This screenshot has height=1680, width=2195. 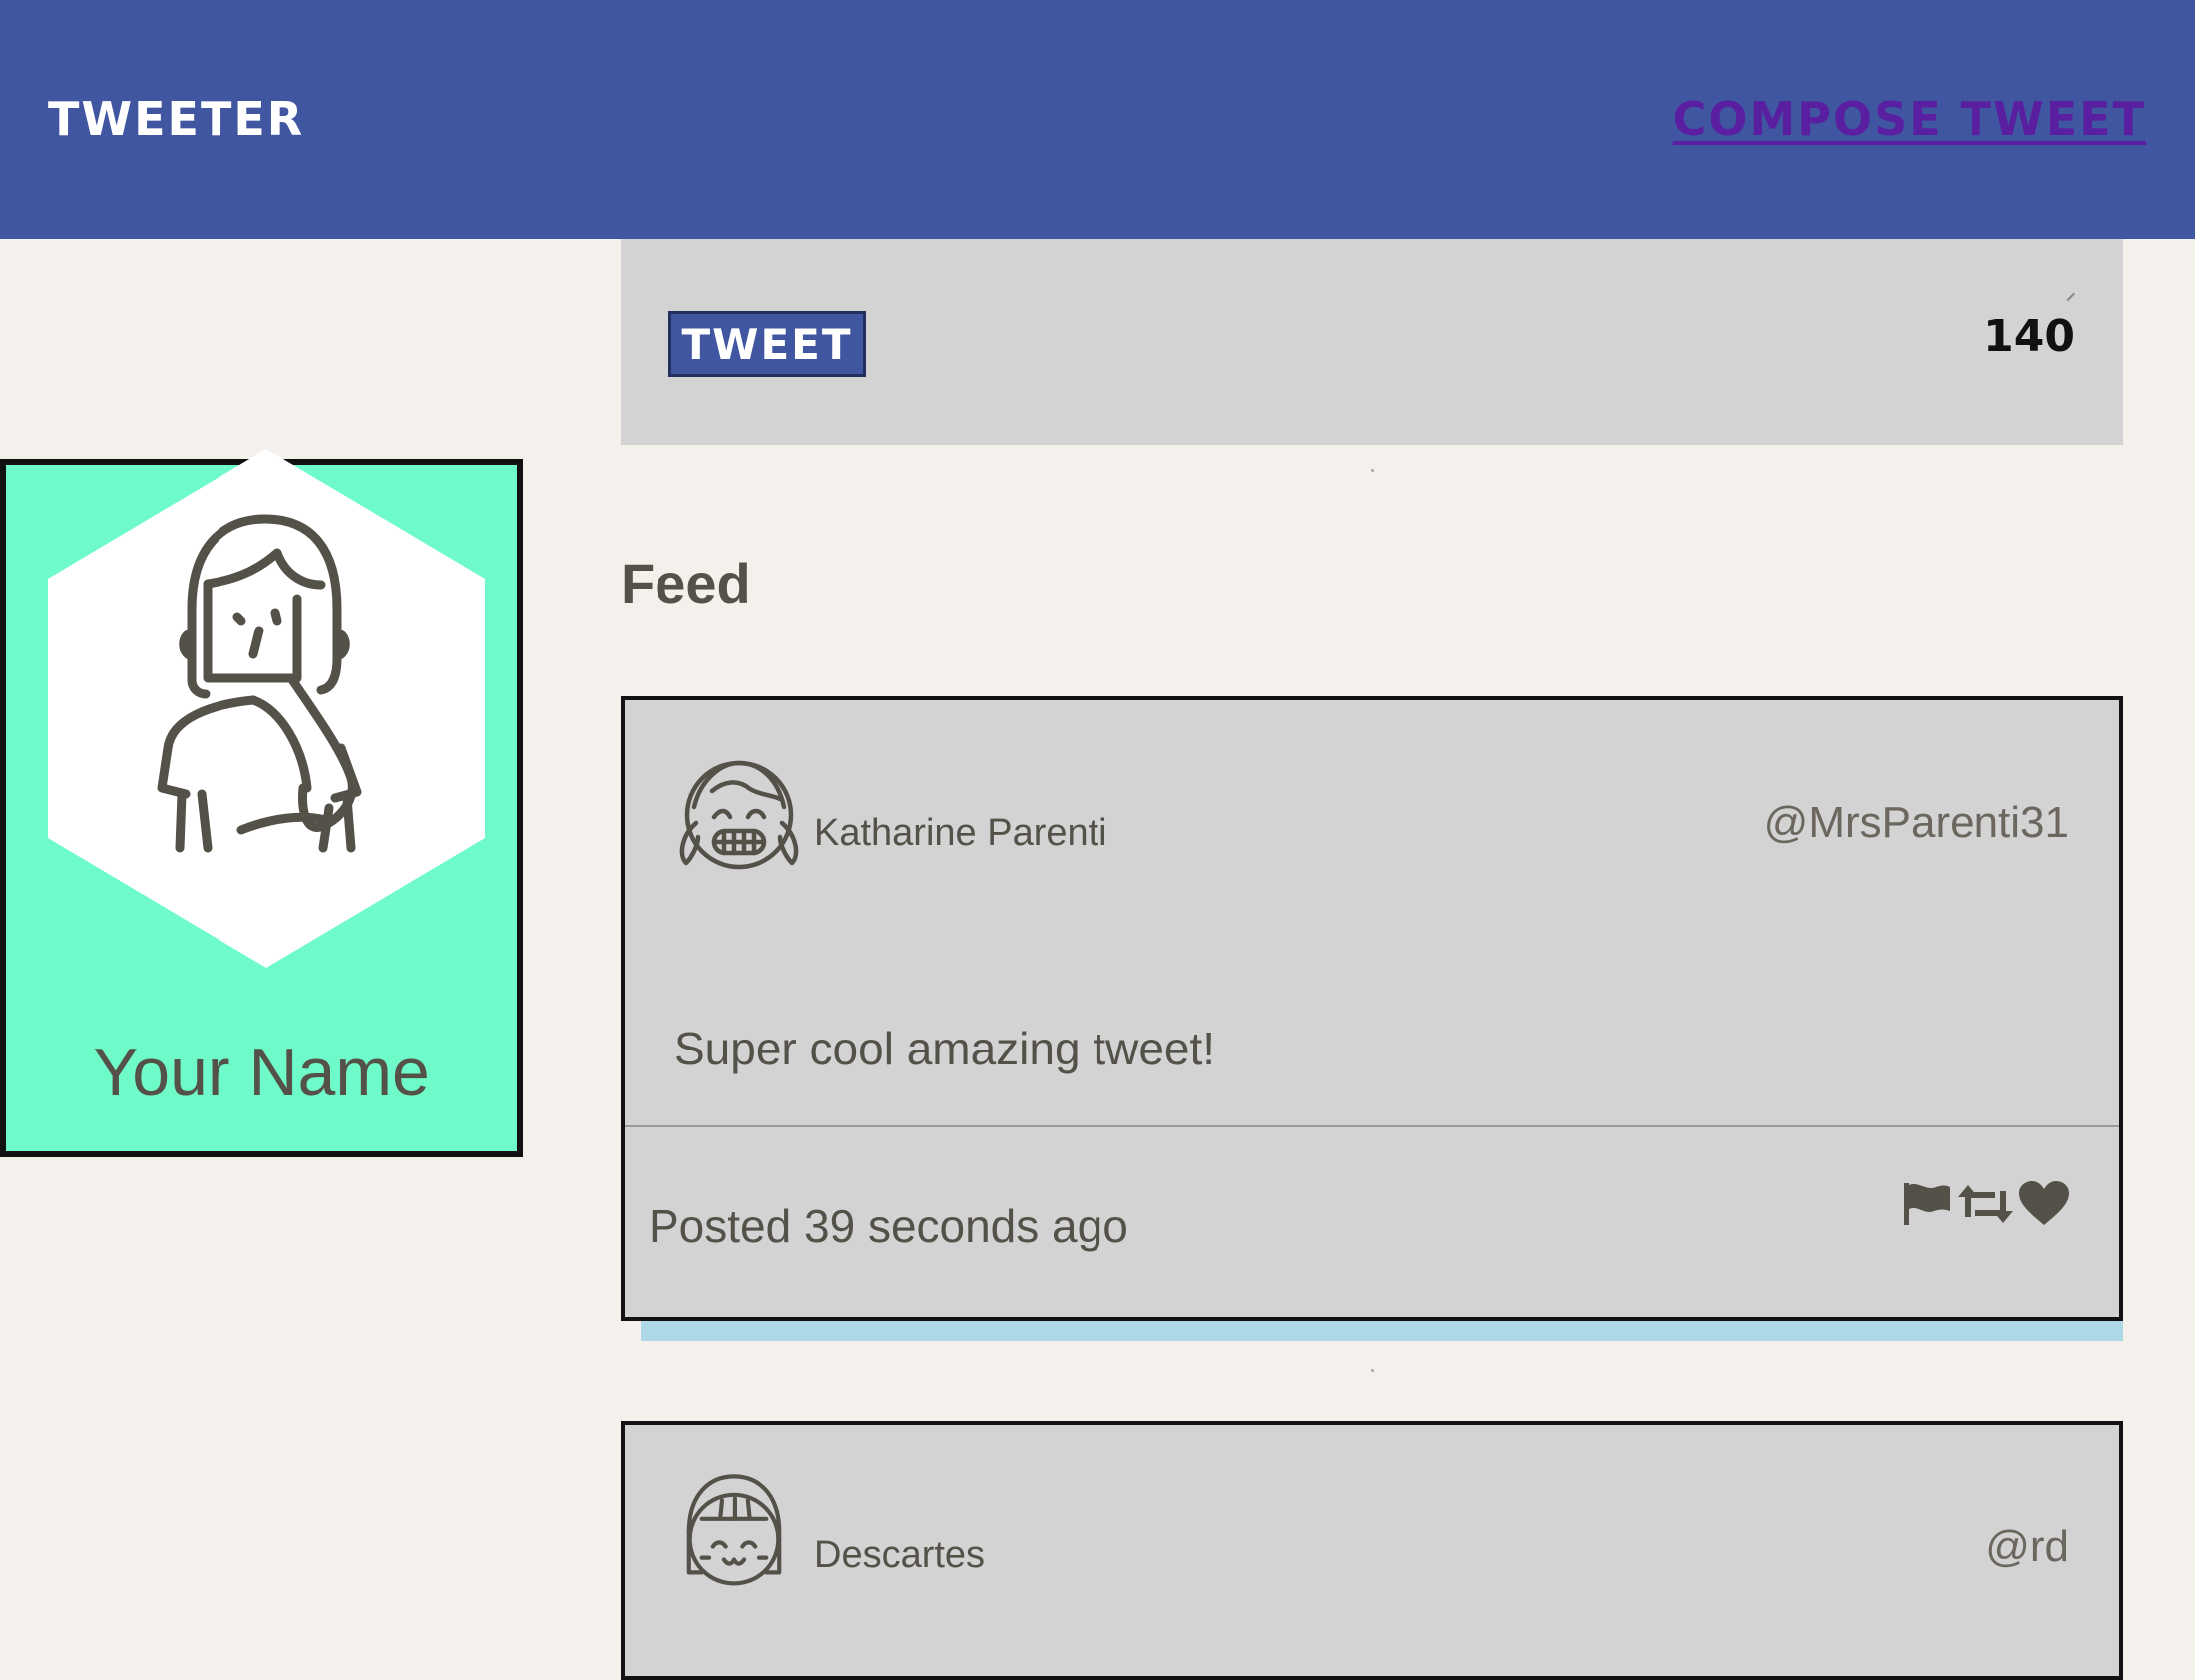 I want to click on retweet-icon, so click(x=1986, y=1204).